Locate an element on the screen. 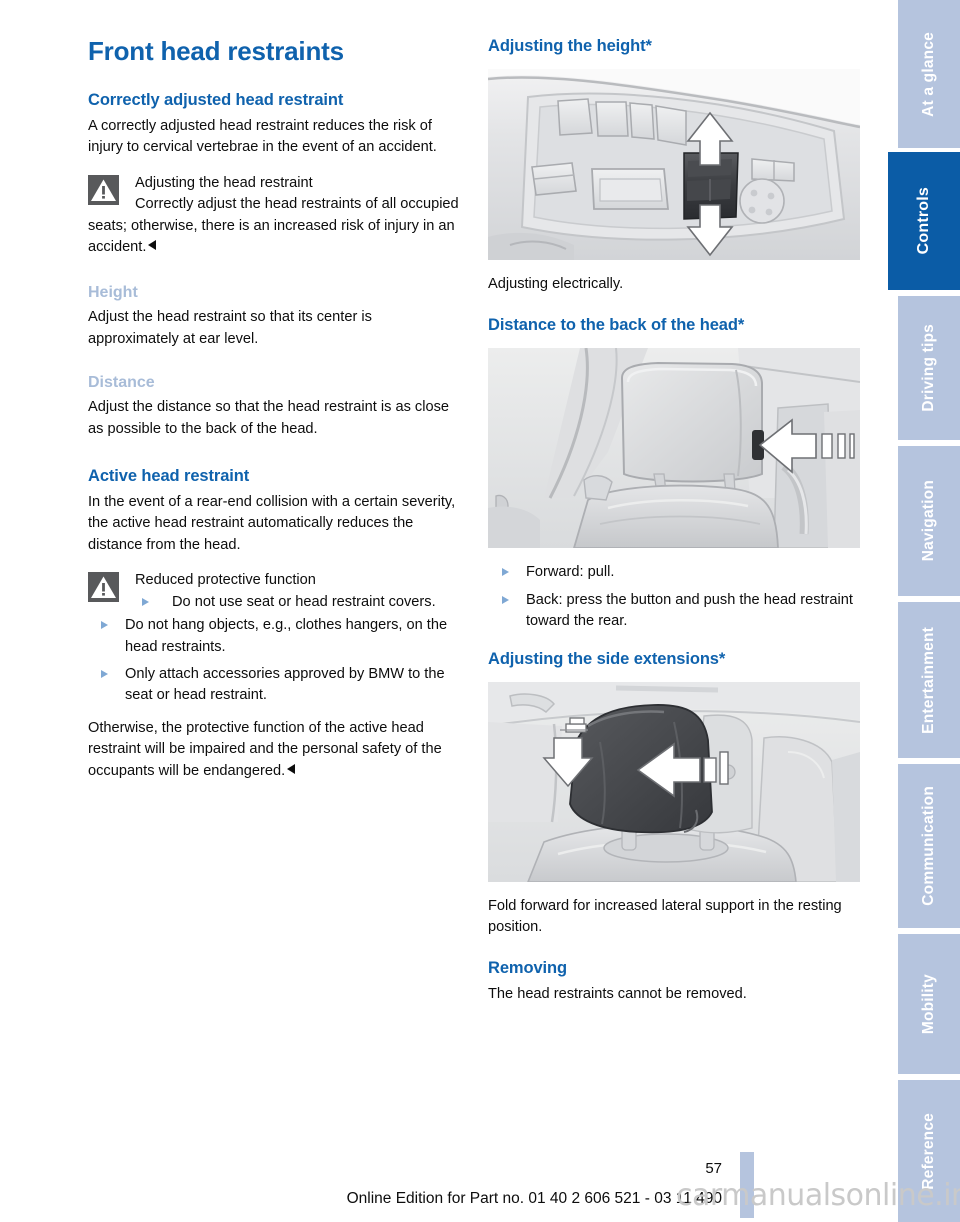  sidebar-item-label: At a glance is located at coordinates (928, 74).